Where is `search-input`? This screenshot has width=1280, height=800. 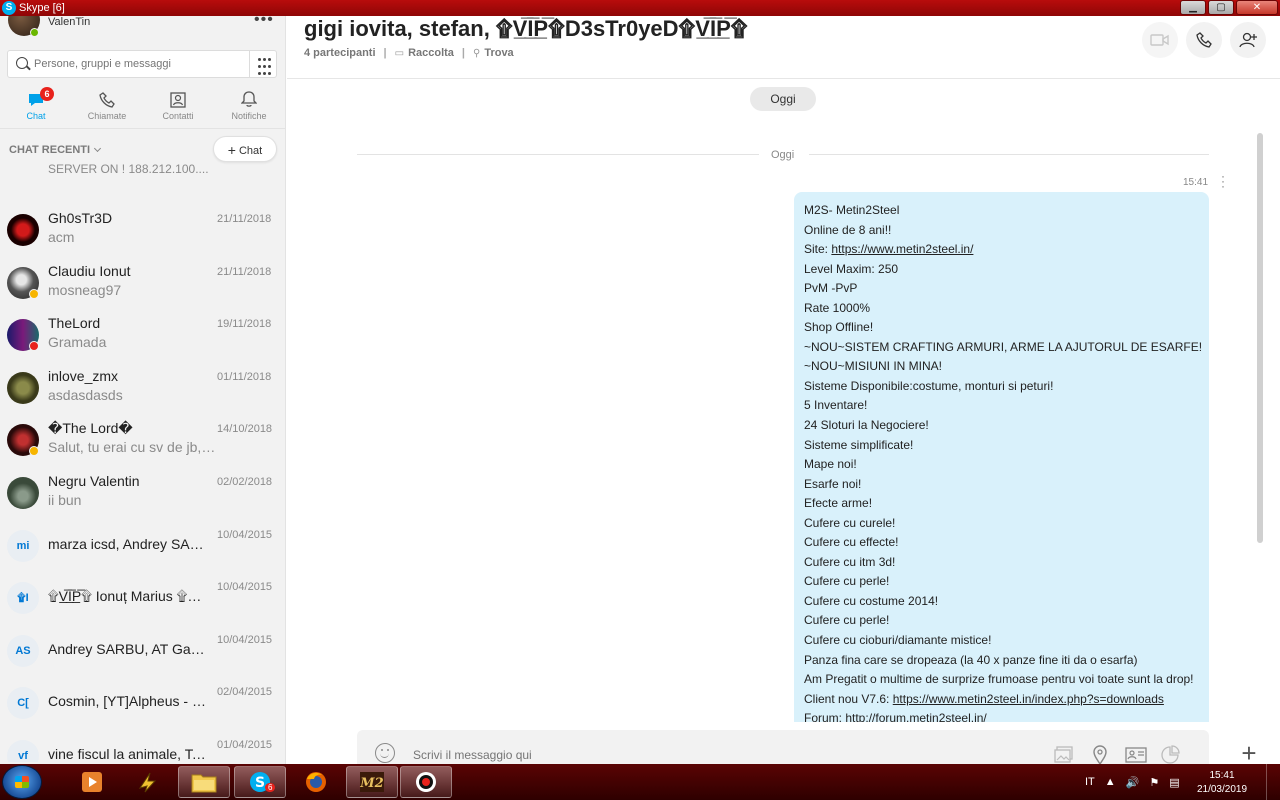
search-input is located at coordinates (139, 64).